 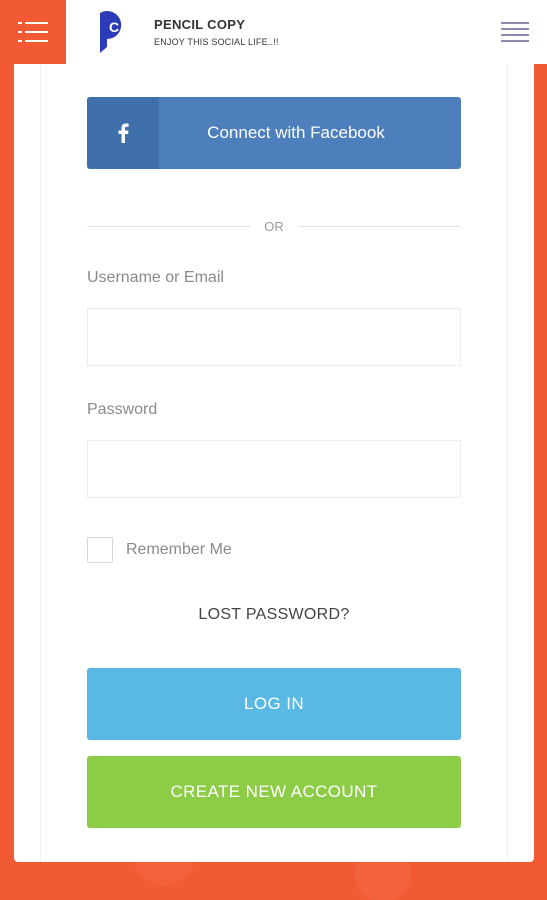 I want to click on facebook-icon, so click(x=123, y=133).